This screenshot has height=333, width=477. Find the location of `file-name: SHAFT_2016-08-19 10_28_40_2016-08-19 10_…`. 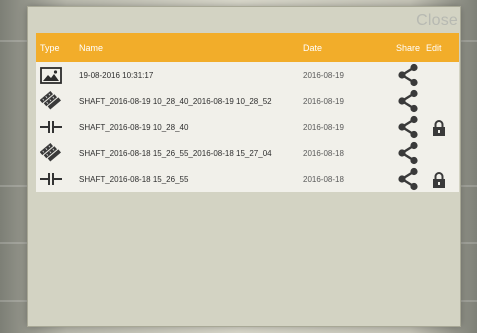

file-name: SHAFT_2016-08-19 10_28_40_2016-08-19 10_… is located at coordinates (175, 101).